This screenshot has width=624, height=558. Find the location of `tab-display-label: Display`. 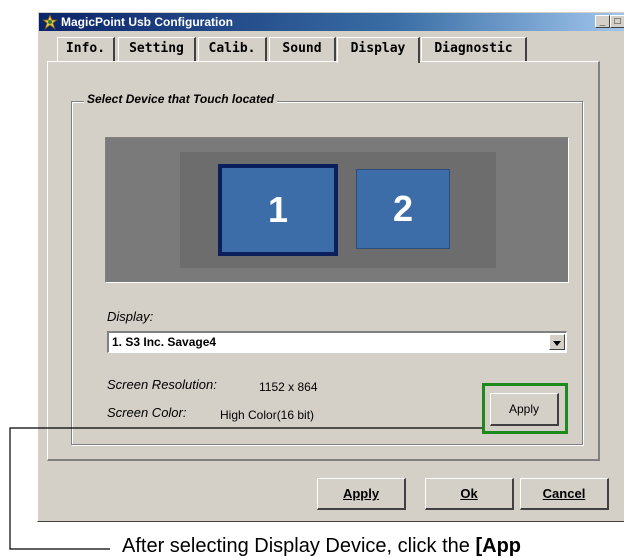

tab-display-label: Display is located at coordinates (378, 48).